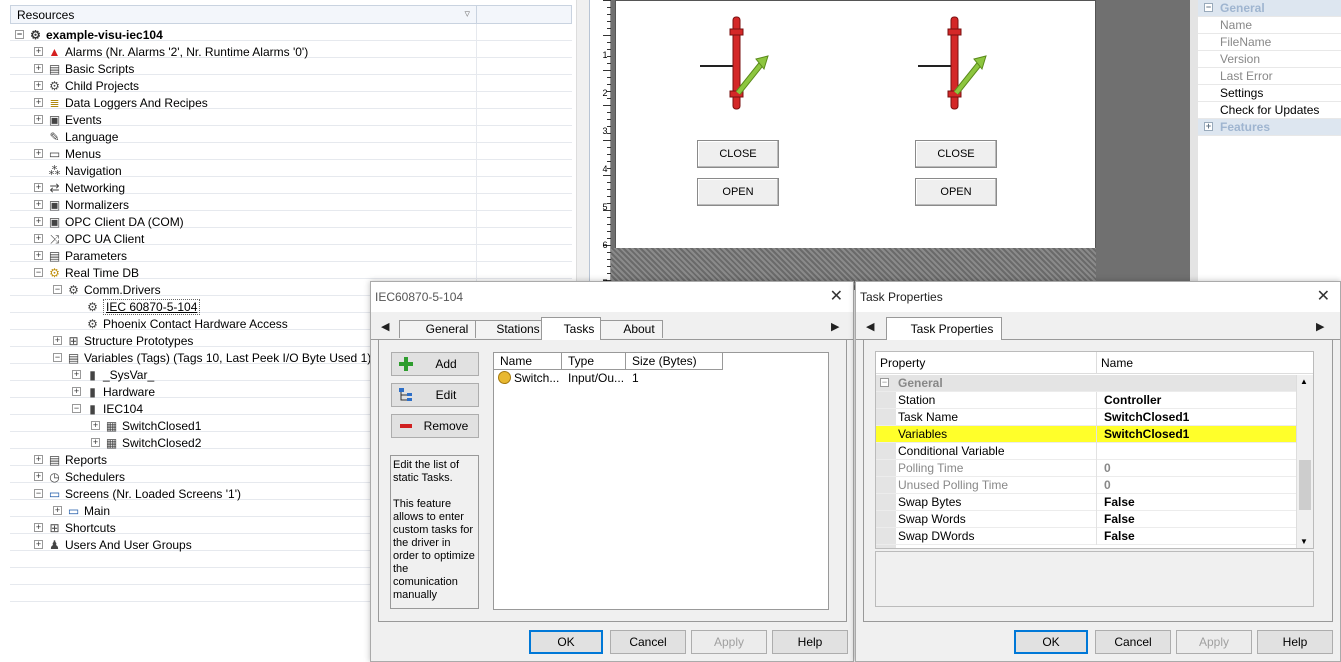 The height and width of the screenshot is (662, 1341). I want to click on add-task-button: Add, so click(435, 364).